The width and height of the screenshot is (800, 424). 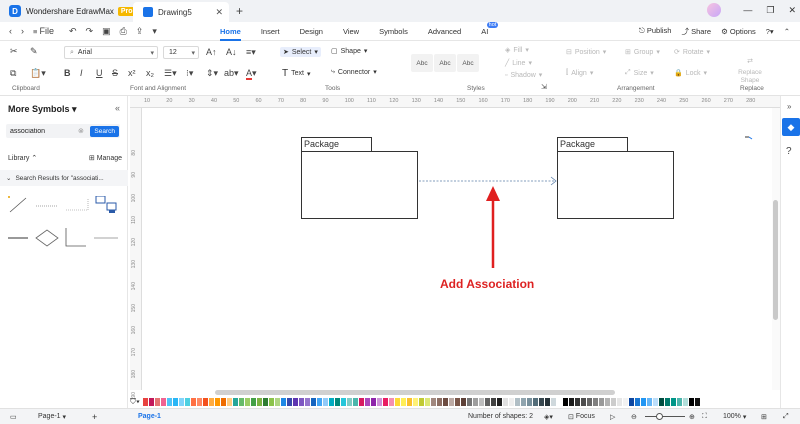 What do you see at coordinates (52, 417) in the screenshot?
I see `page-selector: Page-1 ▾` at bounding box center [52, 417].